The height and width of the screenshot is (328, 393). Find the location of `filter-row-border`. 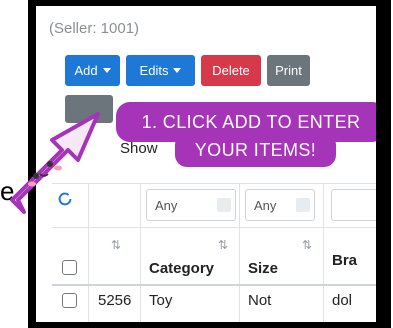

filter-row-border is located at coordinates (214, 227).